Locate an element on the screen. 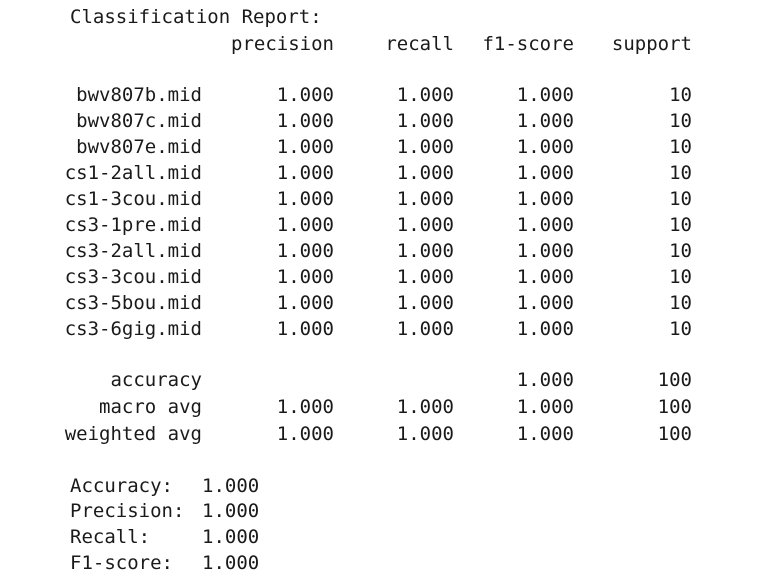  macro-avg-support-value: 100 is located at coordinates (674, 407).